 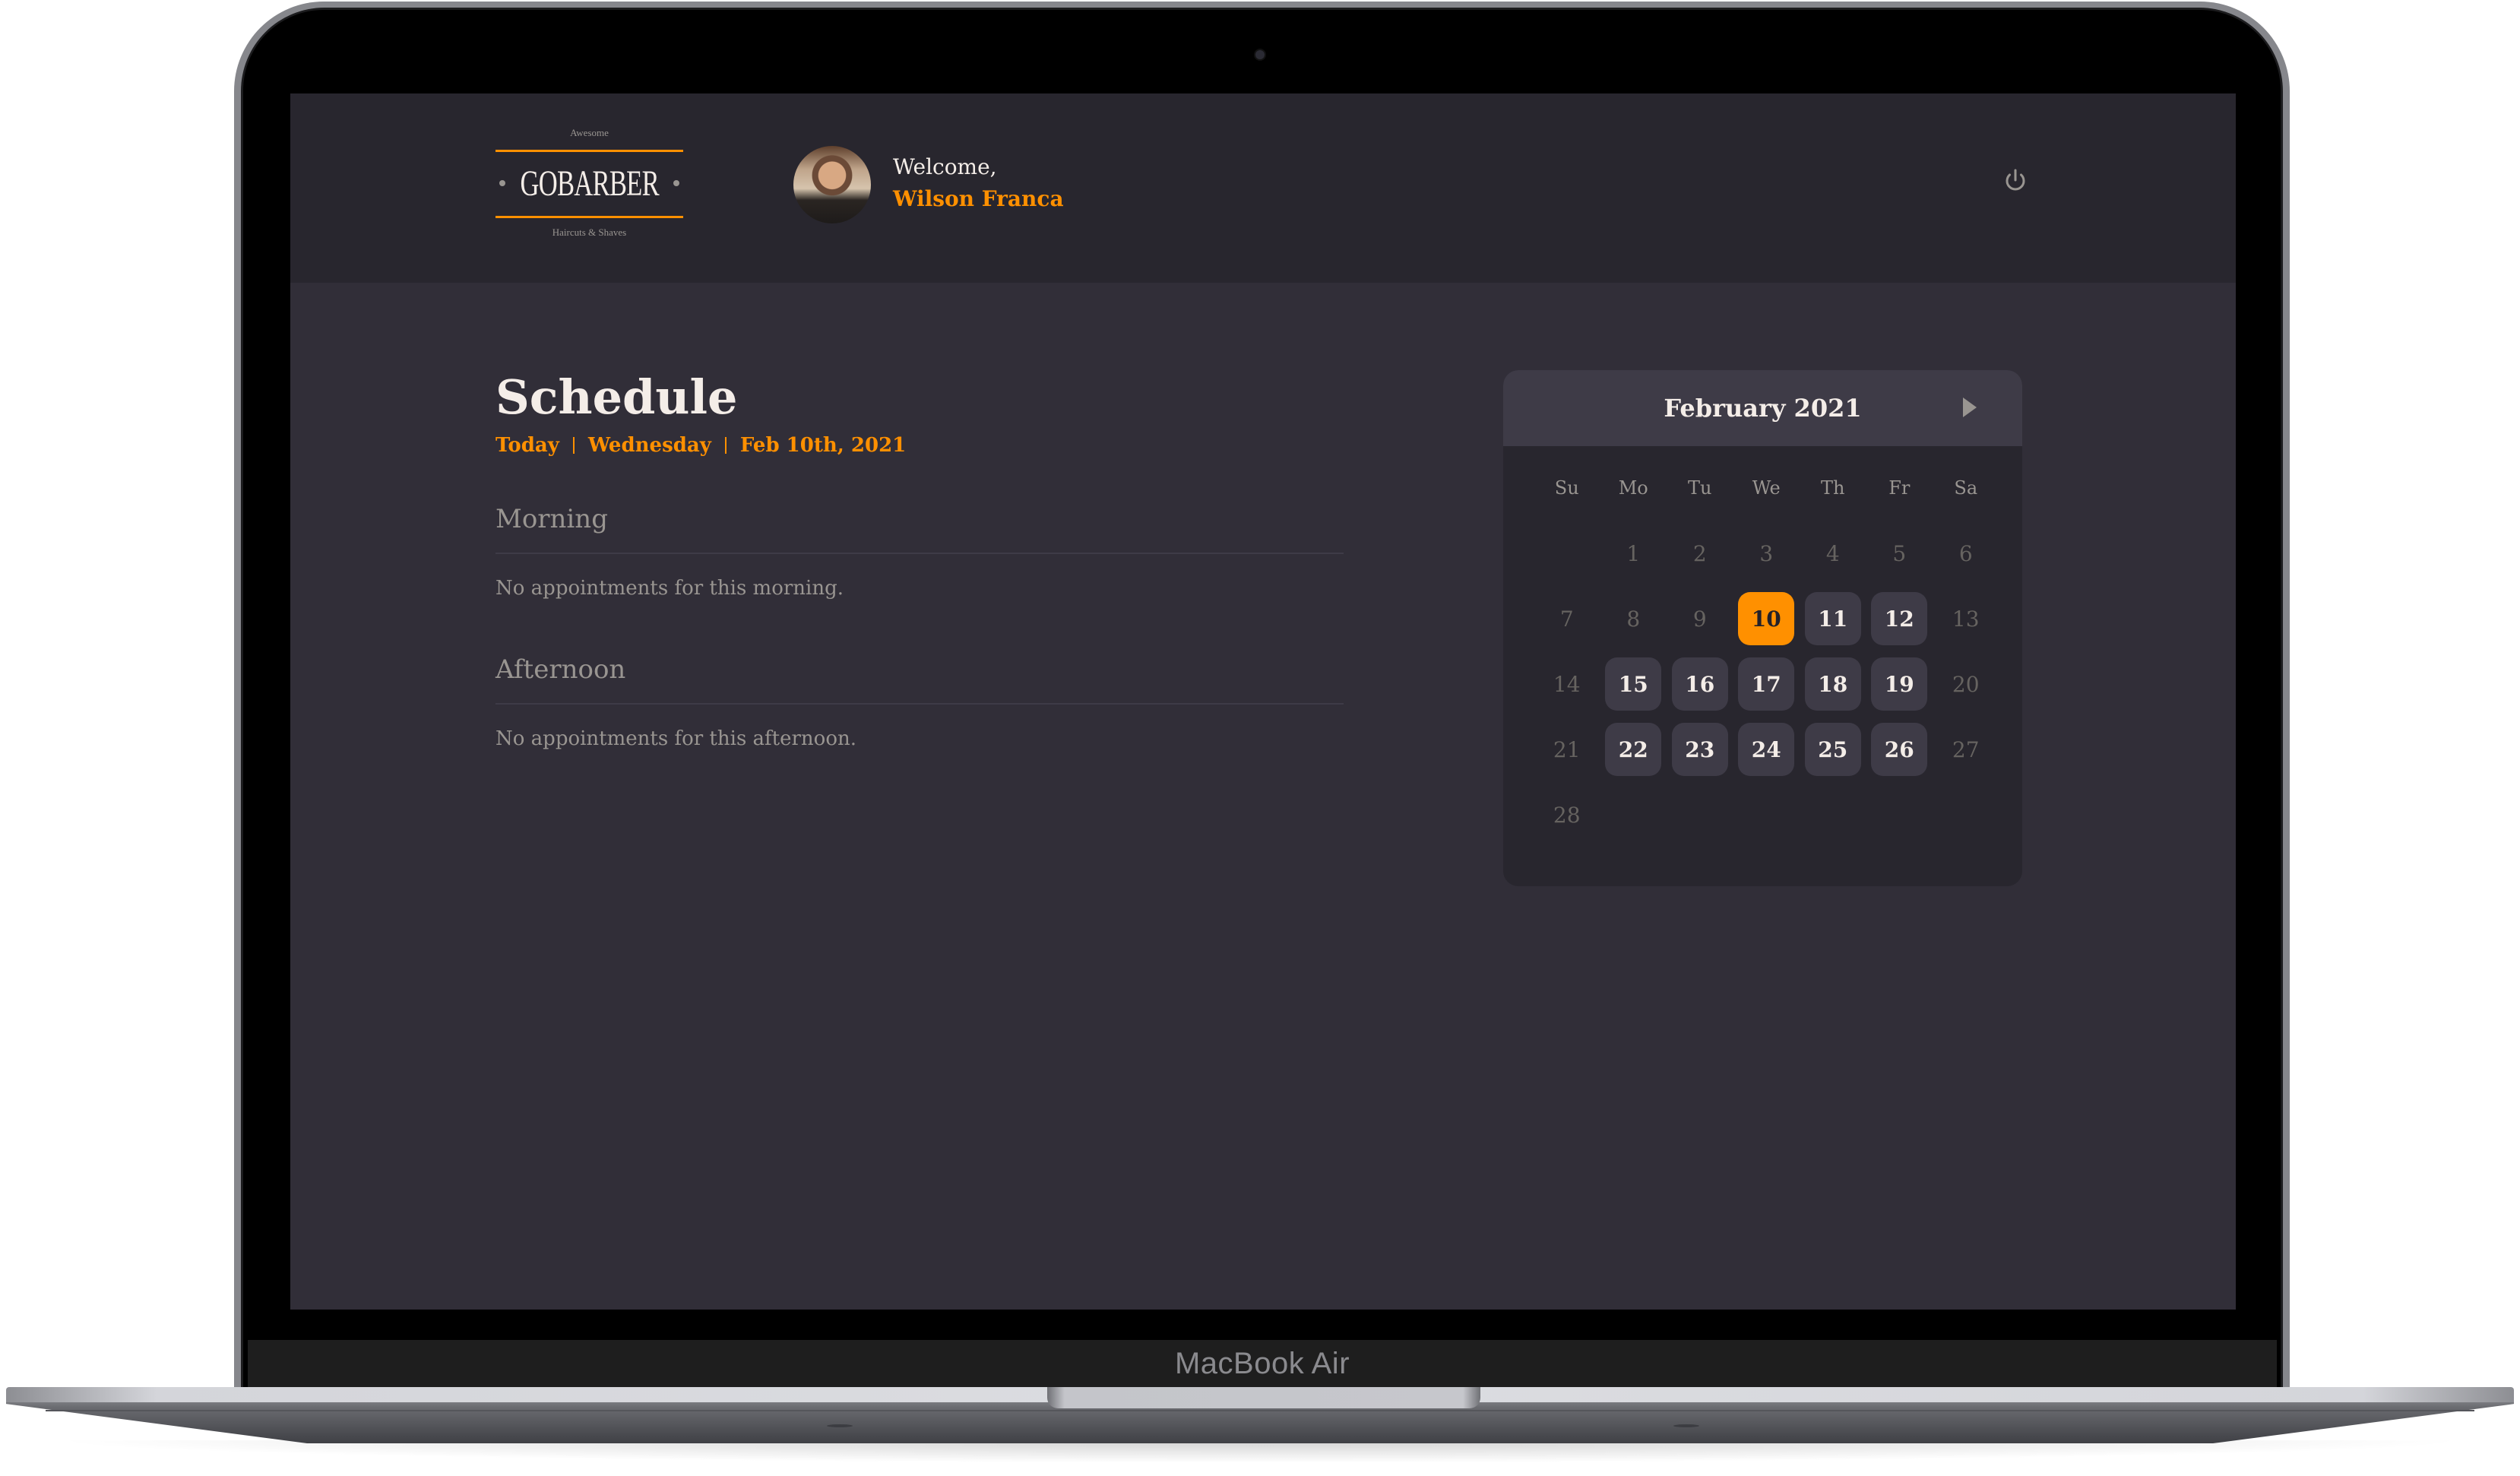 What do you see at coordinates (832, 185) in the screenshot?
I see `user-avatar` at bounding box center [832, 185].